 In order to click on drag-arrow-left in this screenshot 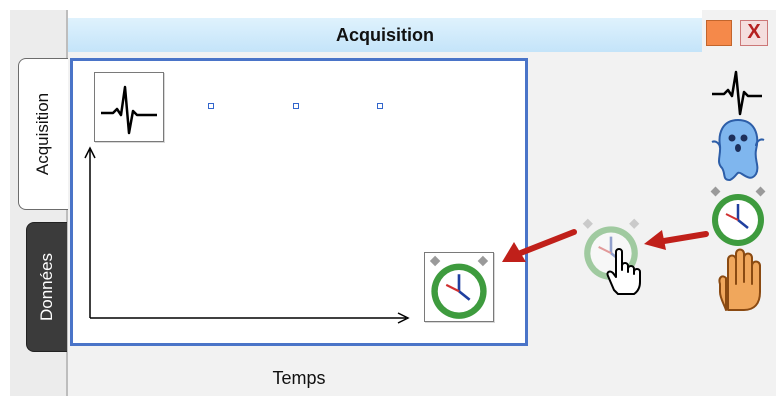, I will do `click(539, 245)`.